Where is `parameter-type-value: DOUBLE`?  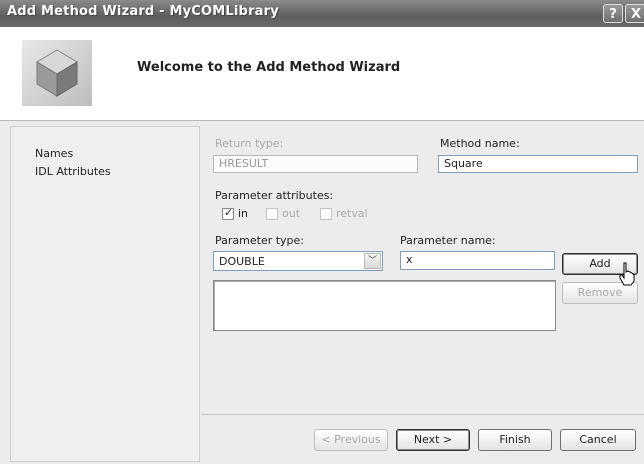
parameter-type-value: DOUBLE is located at coordinates (242, 261).